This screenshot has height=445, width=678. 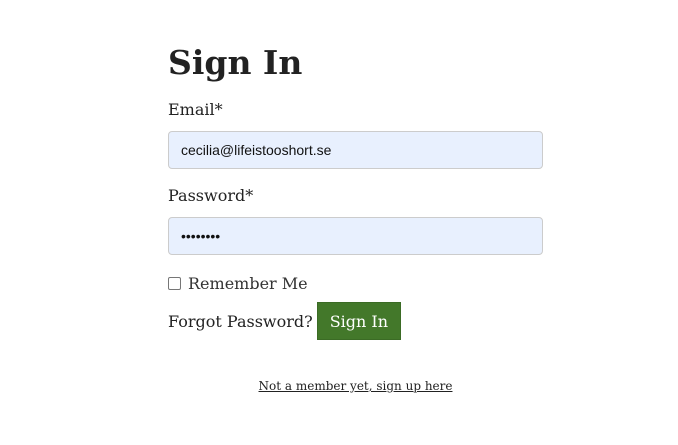 What do you see at coordinates (211, 195) in the screenshot?
I see `password-label: Password*` at bounding box center [211, 195].